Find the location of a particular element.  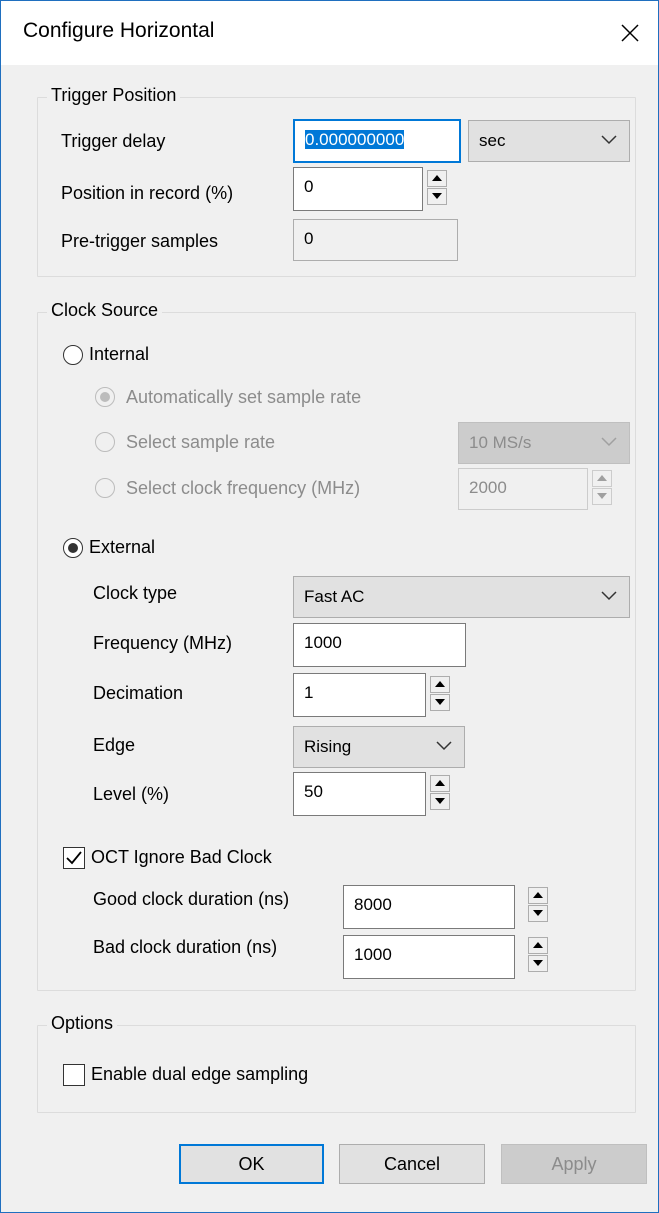

position-in-record-input: 0 is located at coordinates (358, 189).